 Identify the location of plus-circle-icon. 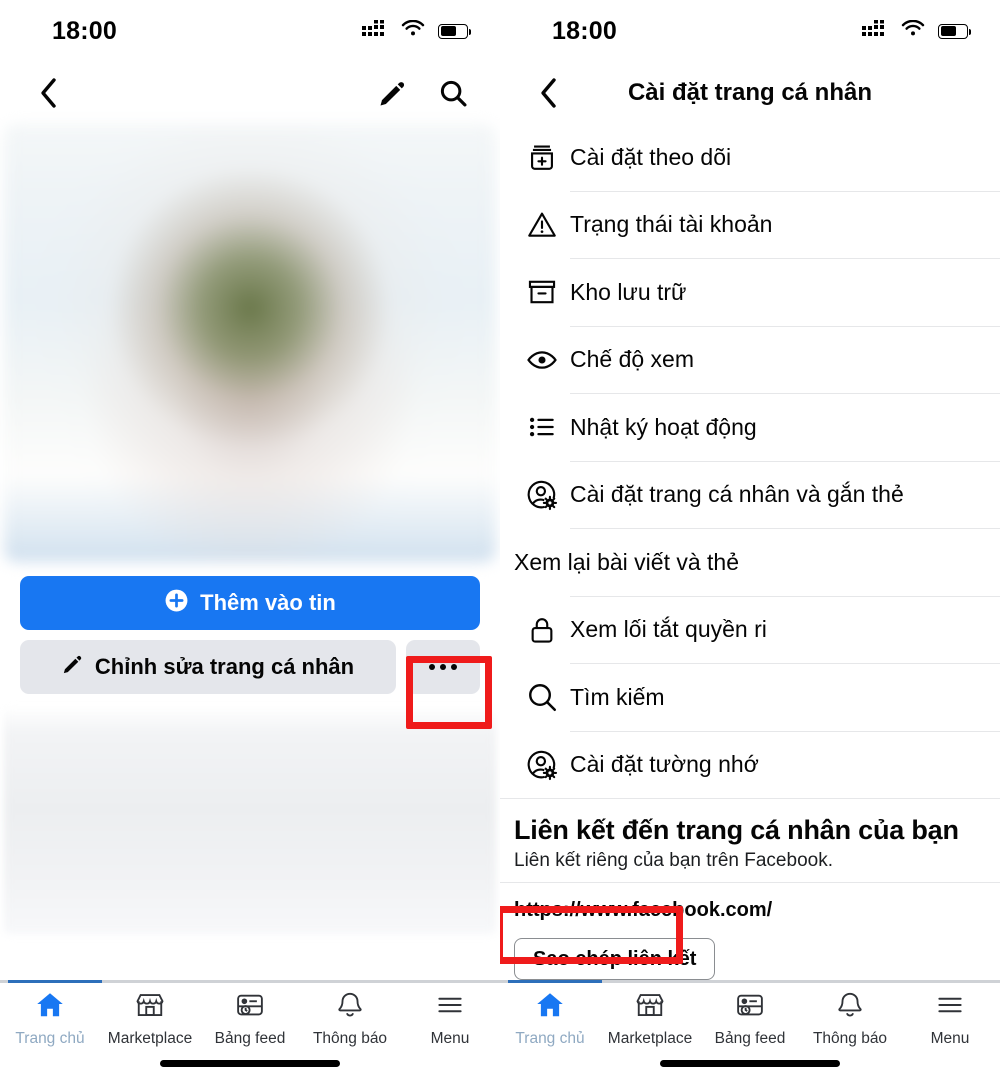
(176, 603).